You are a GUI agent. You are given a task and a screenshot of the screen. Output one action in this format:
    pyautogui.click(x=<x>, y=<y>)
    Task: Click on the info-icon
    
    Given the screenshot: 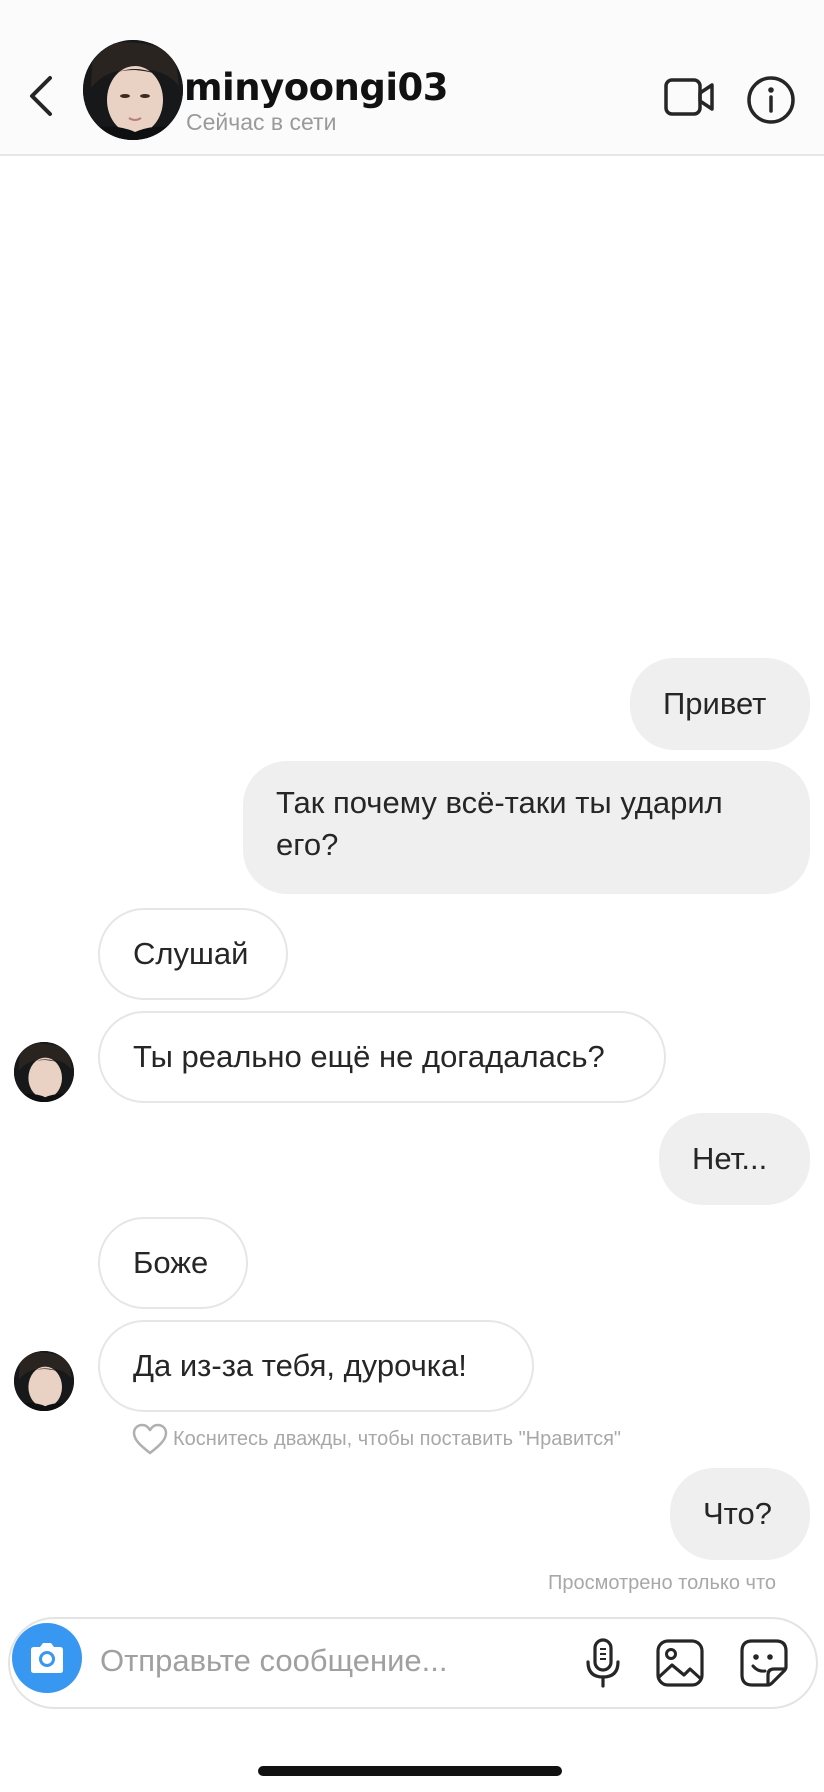 What is the action you would take?
    pyautogui.click(x=771, y=100)
    